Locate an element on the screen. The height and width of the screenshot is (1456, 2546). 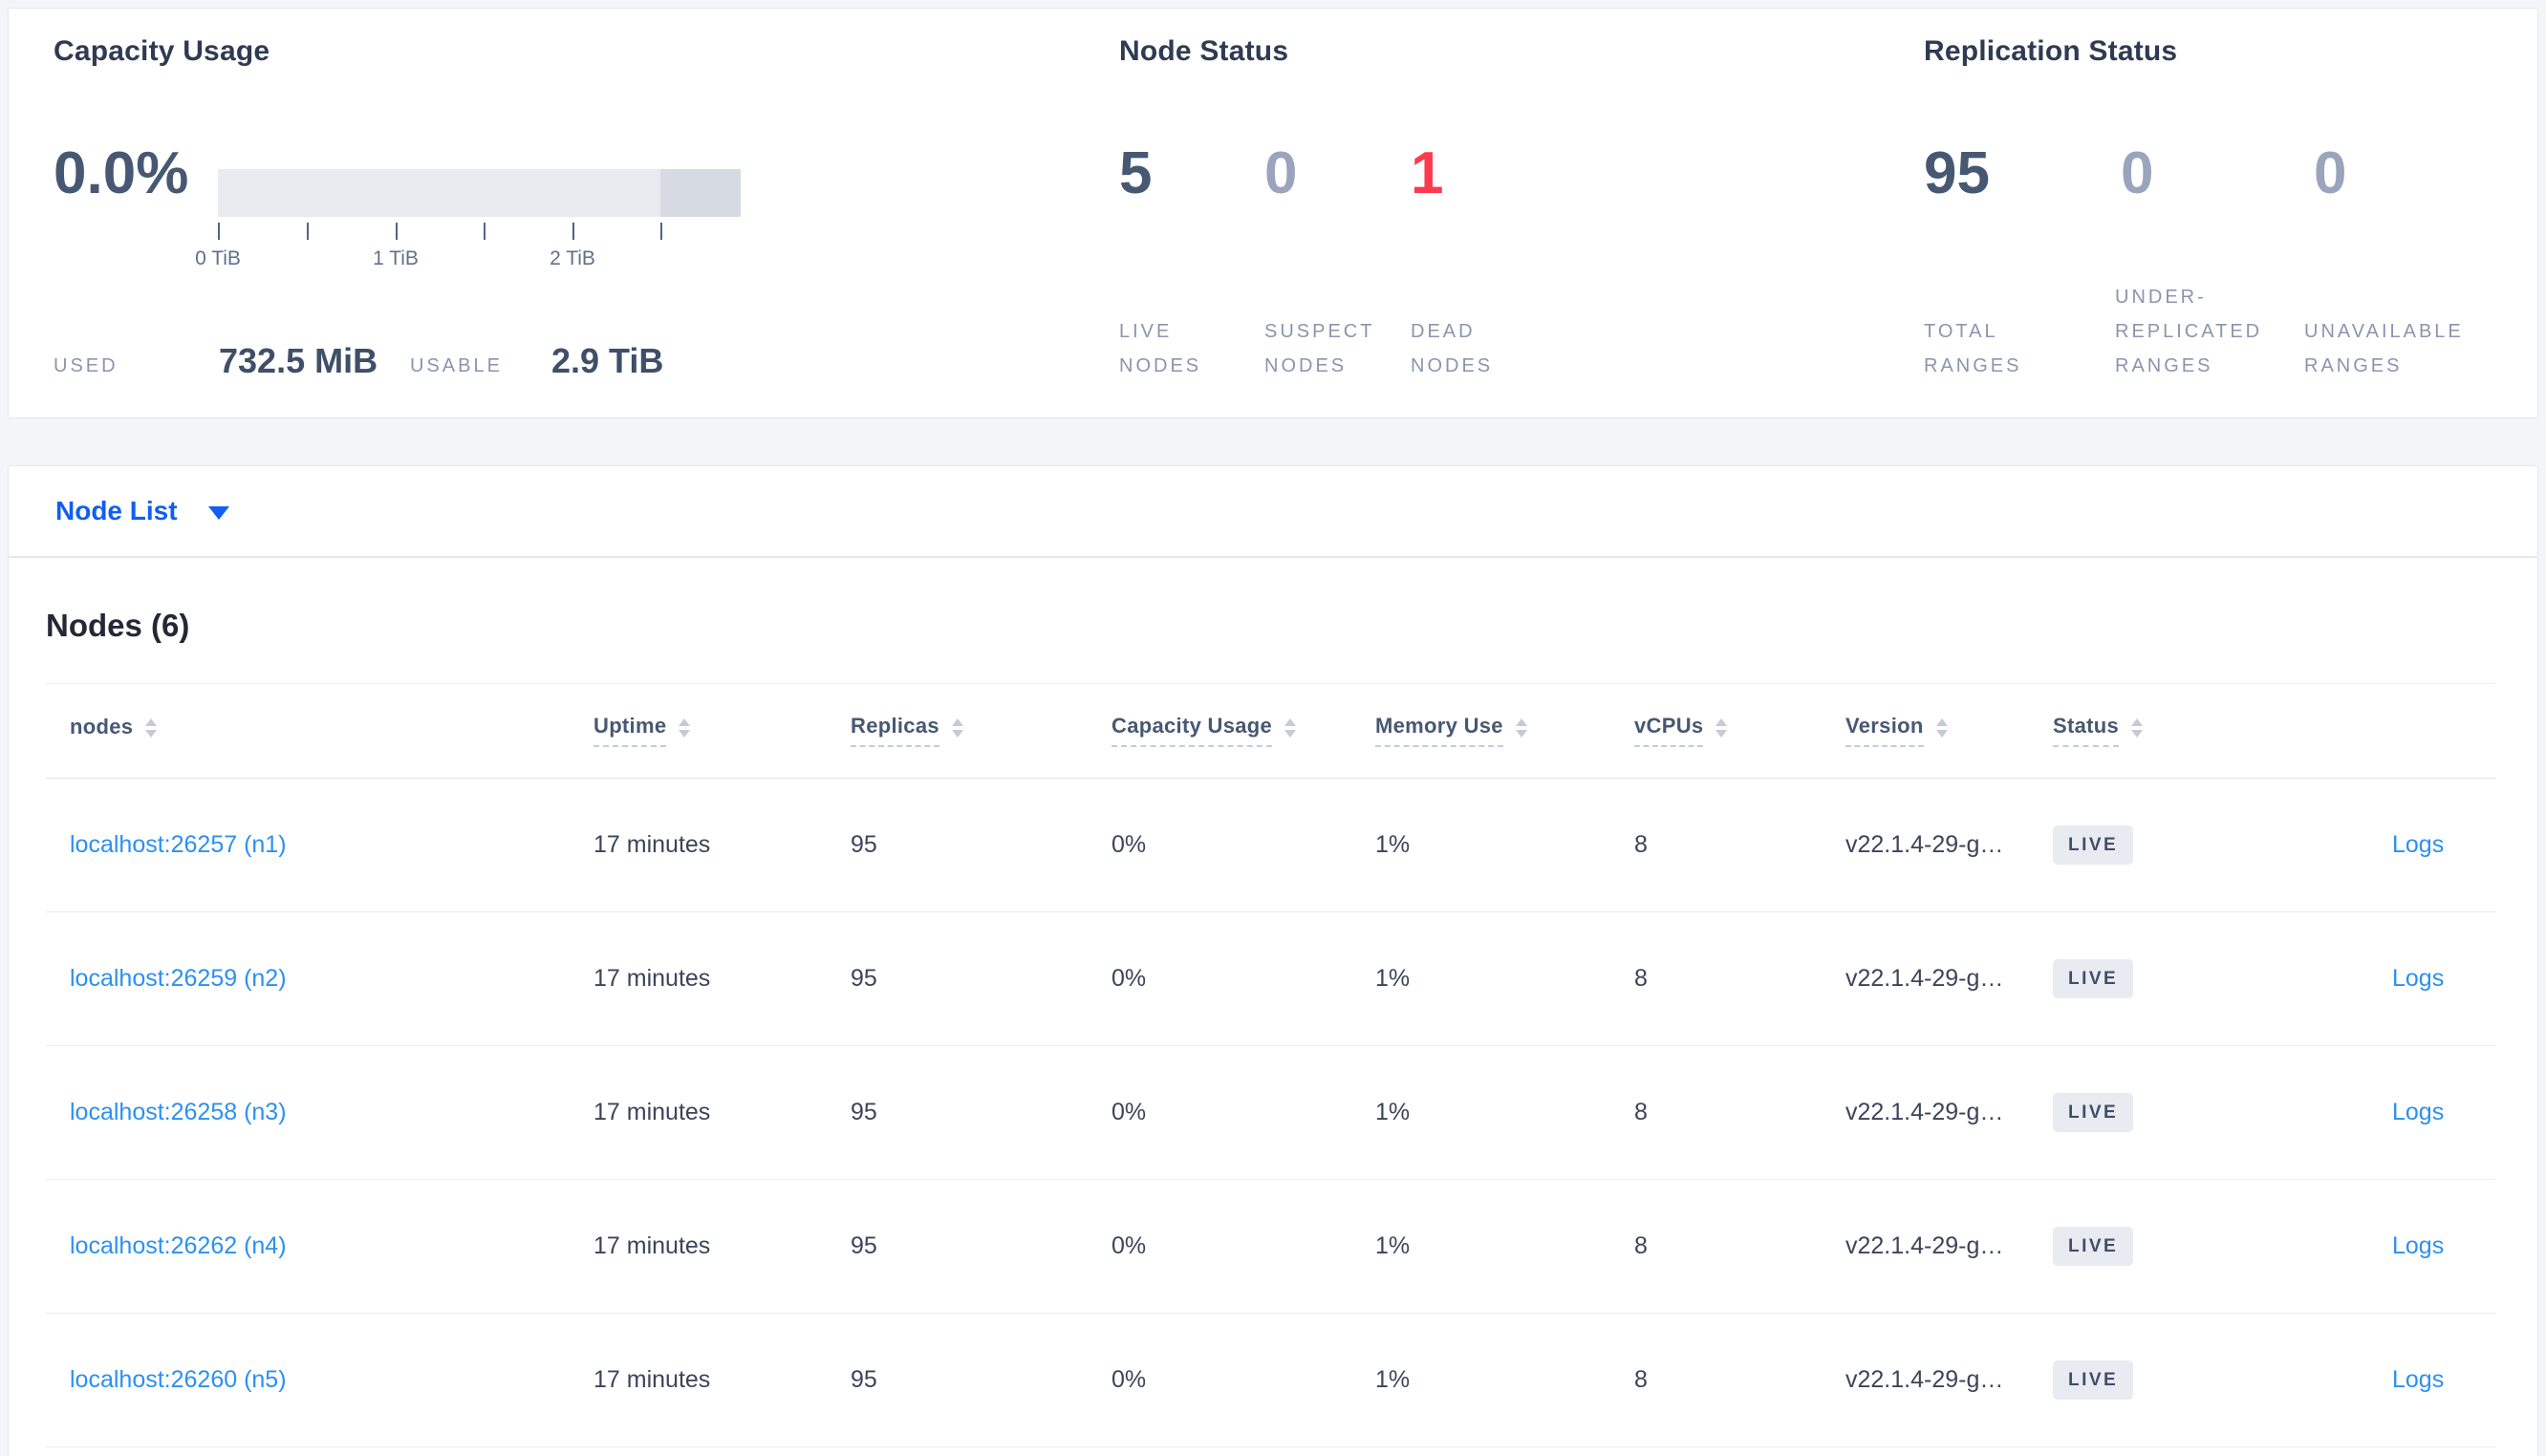
total-ranges-count: 95 is located at coordinates (1957, 173).